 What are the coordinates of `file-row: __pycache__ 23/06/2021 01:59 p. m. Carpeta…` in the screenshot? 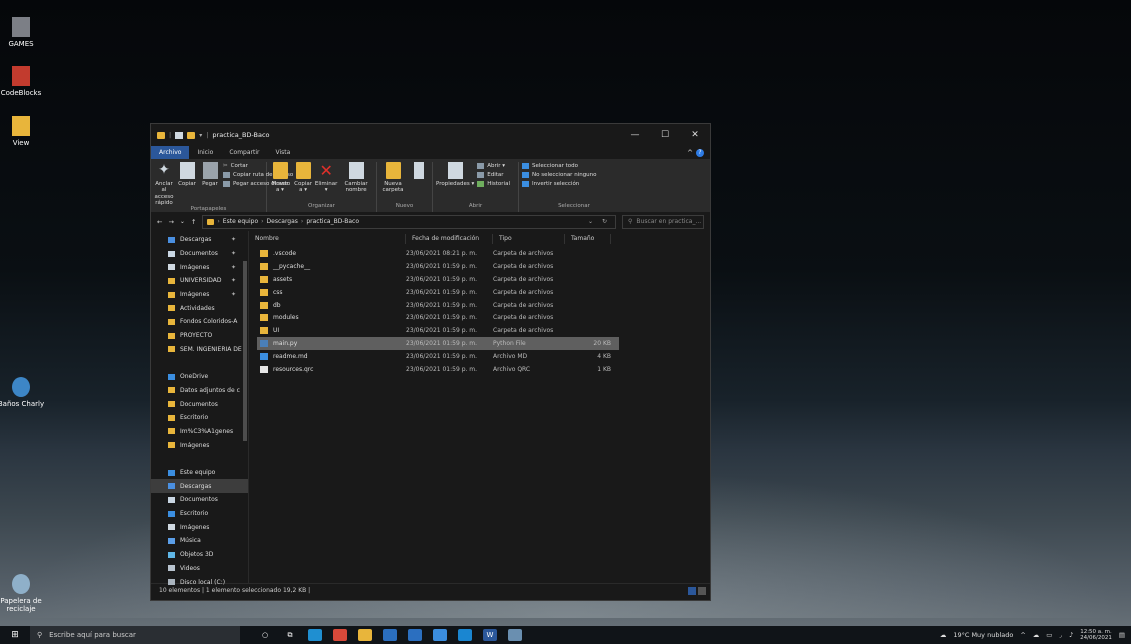 It's located at (438, 266).